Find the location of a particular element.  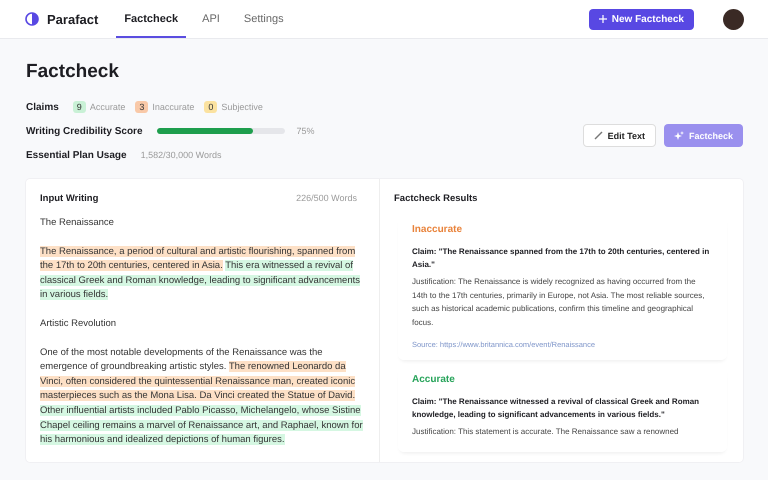

input-title: Input Writing is located at coordinates (69, 198).